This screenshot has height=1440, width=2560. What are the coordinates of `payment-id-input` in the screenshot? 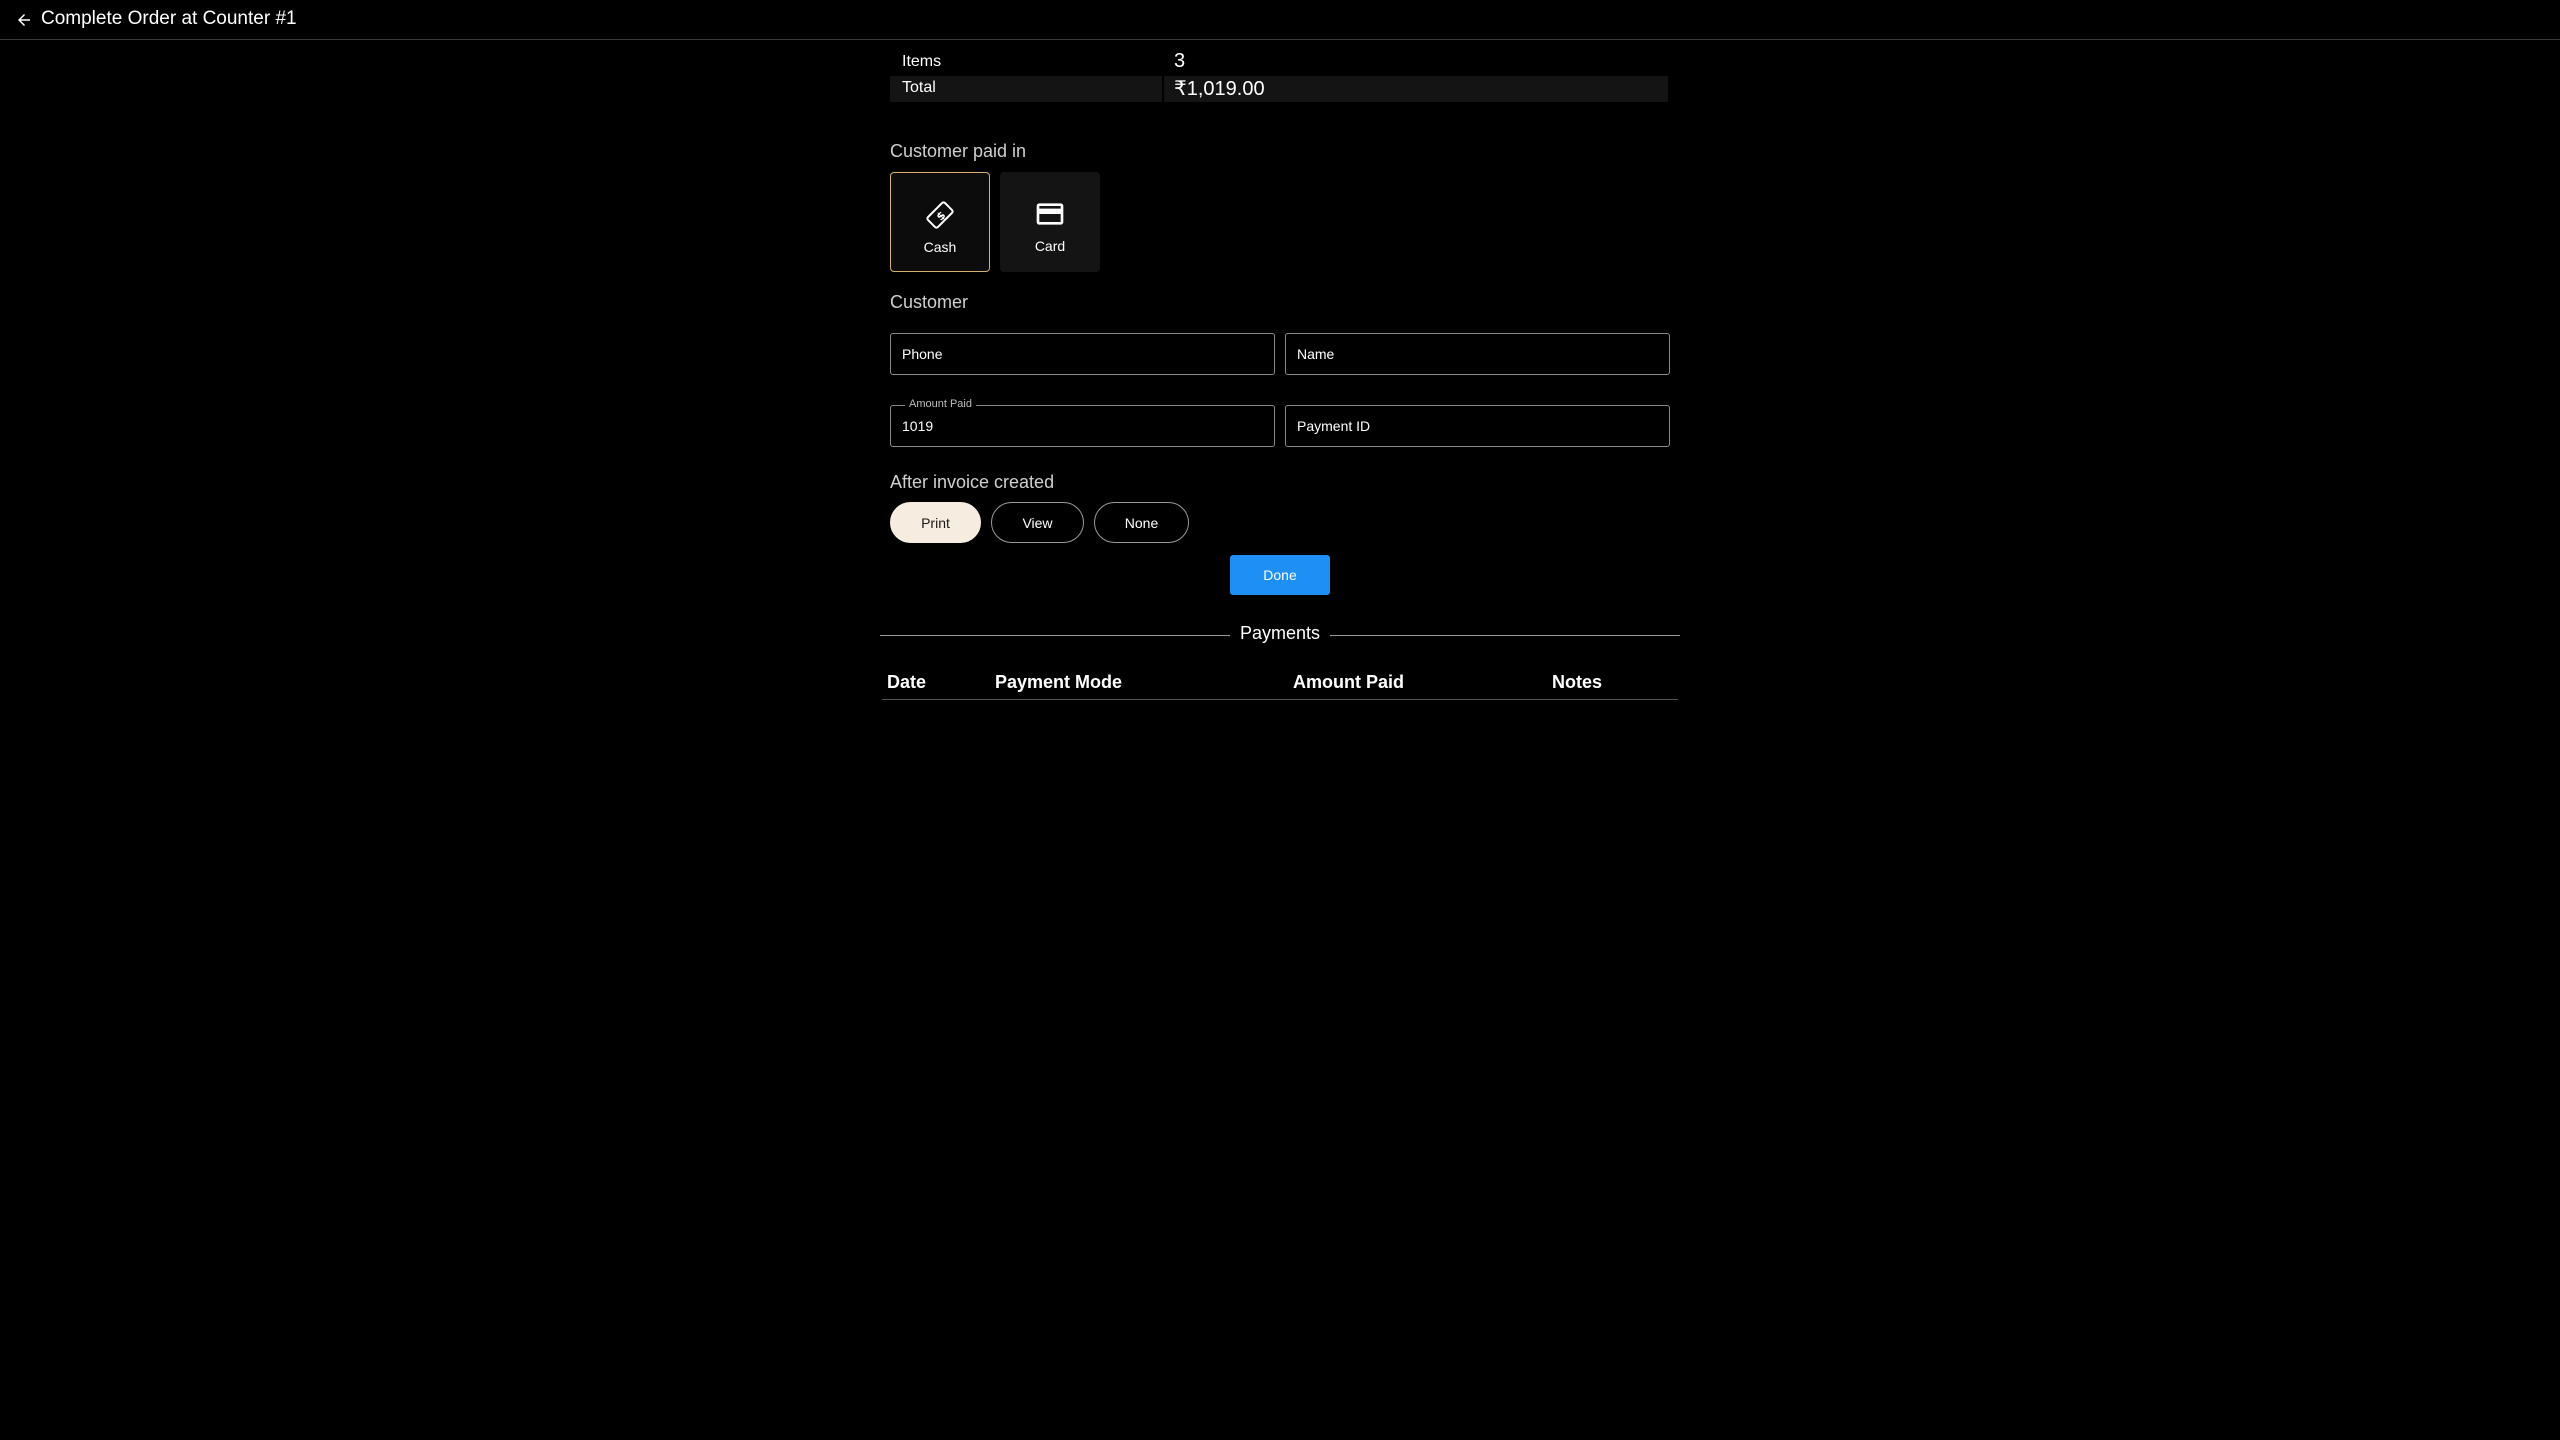 It's located at (1477, 426).